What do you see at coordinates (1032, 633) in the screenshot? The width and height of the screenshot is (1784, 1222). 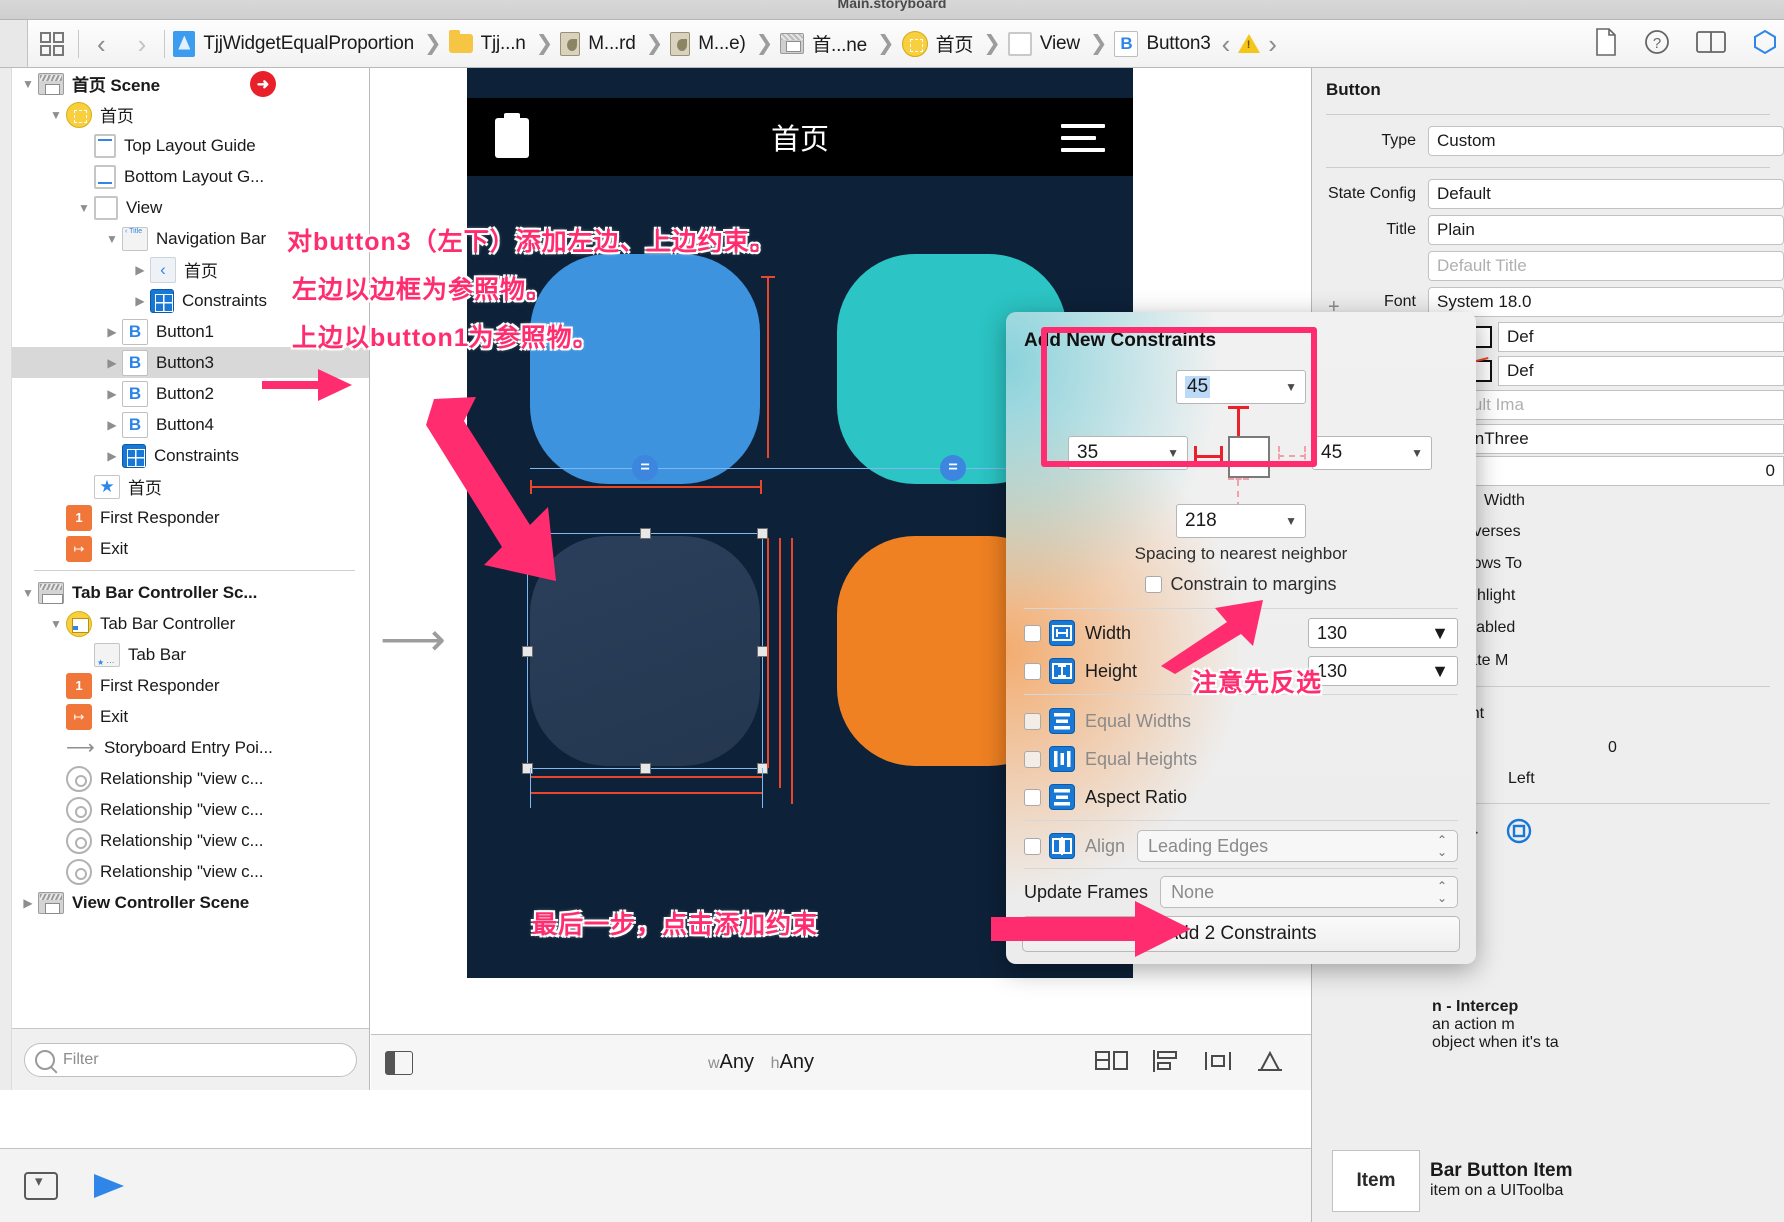 I see `width-checkbox` at bounding box center [1032, 633].